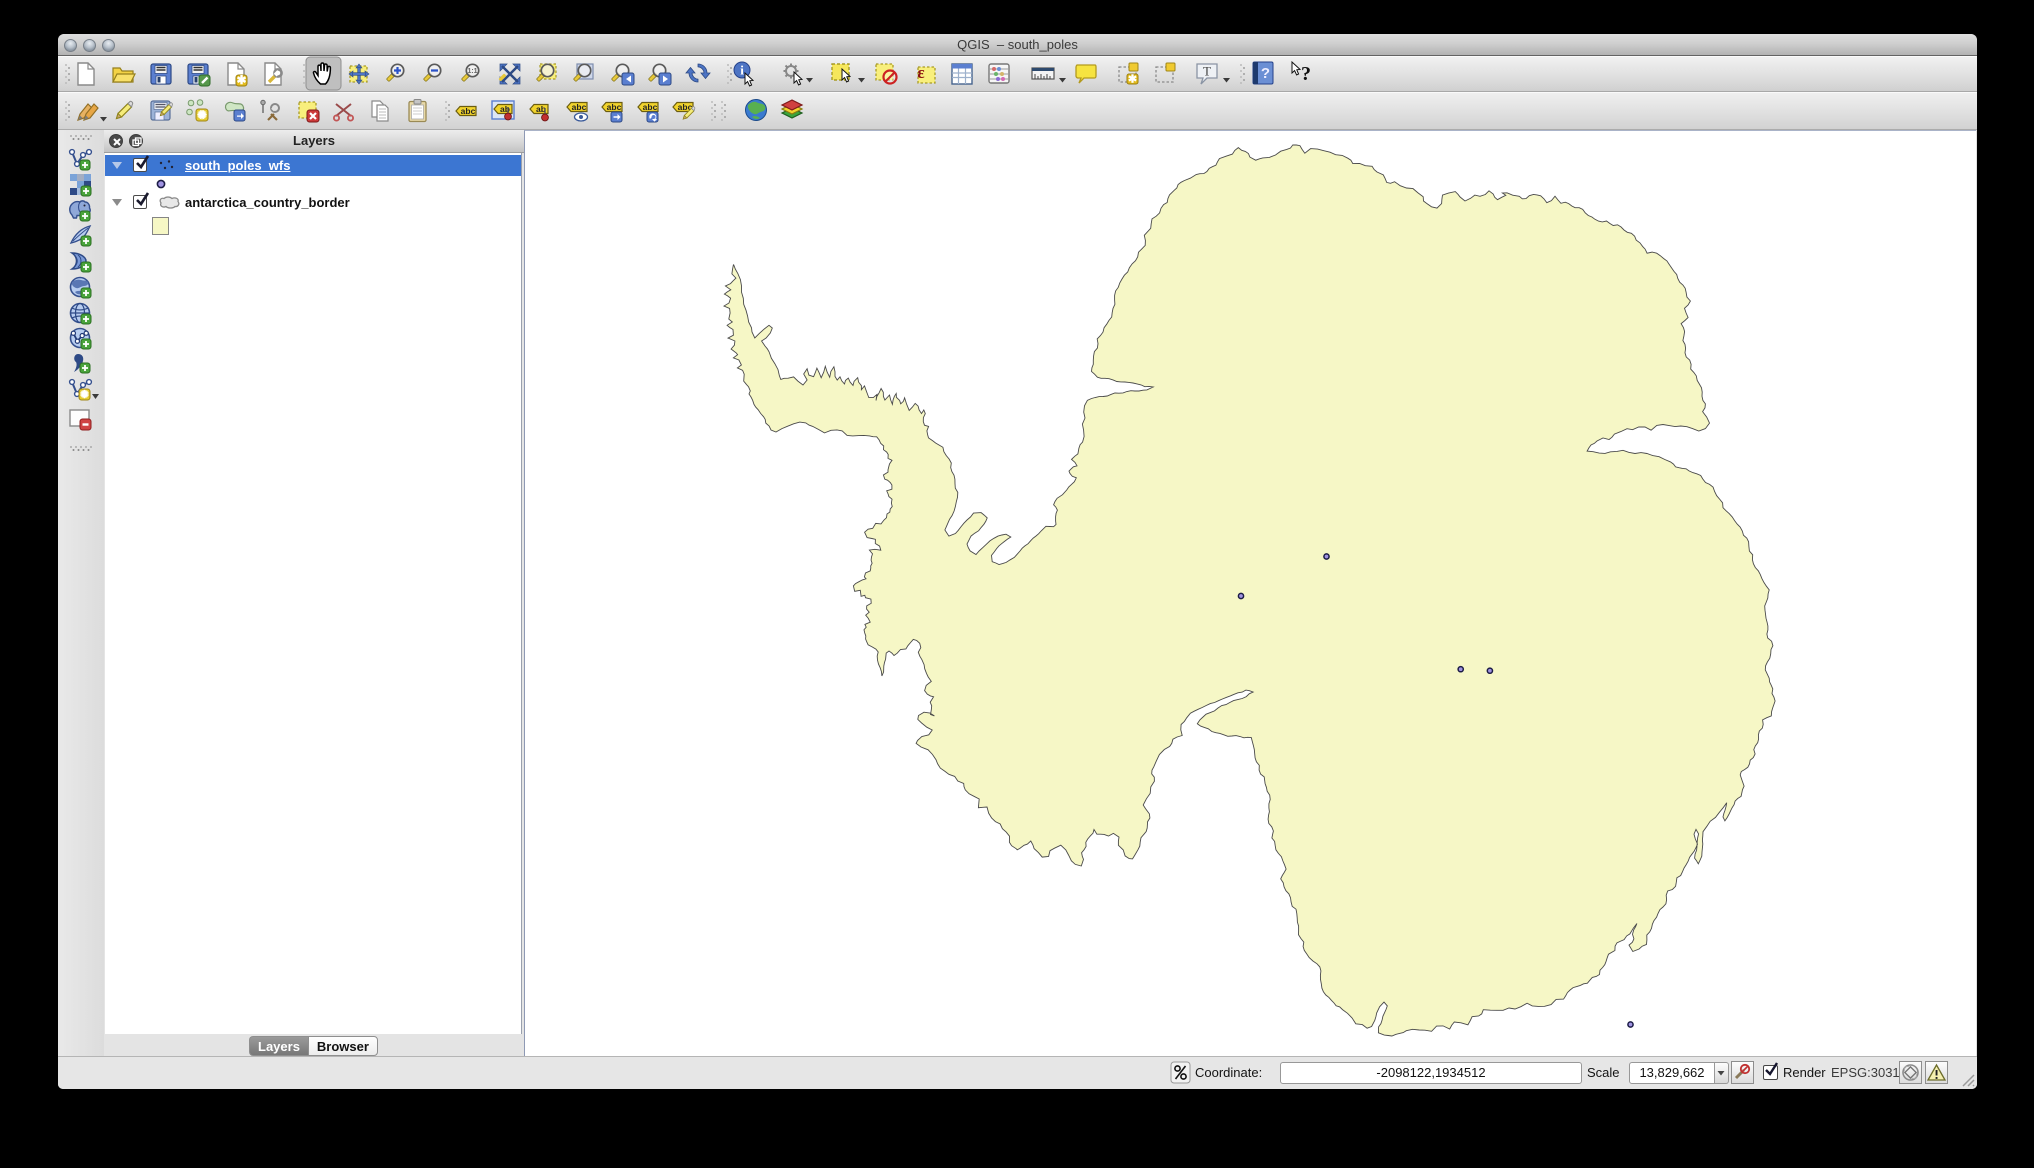 The image size is (2034, 1168). I want to click on svg-text: T, so click(1207, 71).